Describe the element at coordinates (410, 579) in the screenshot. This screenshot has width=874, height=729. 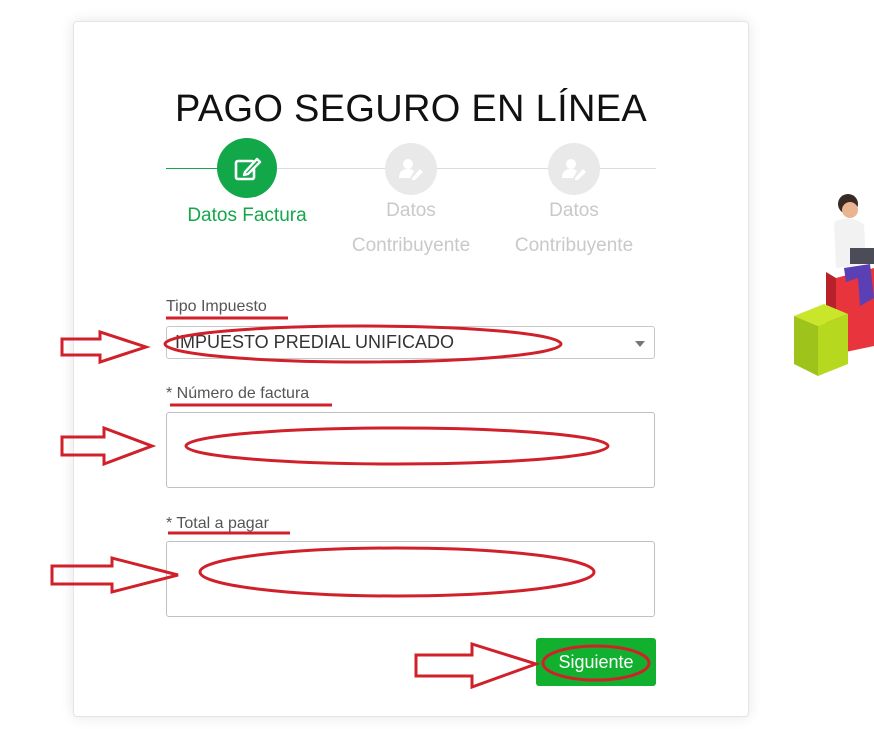
I see `total-pagar-input` at that location.